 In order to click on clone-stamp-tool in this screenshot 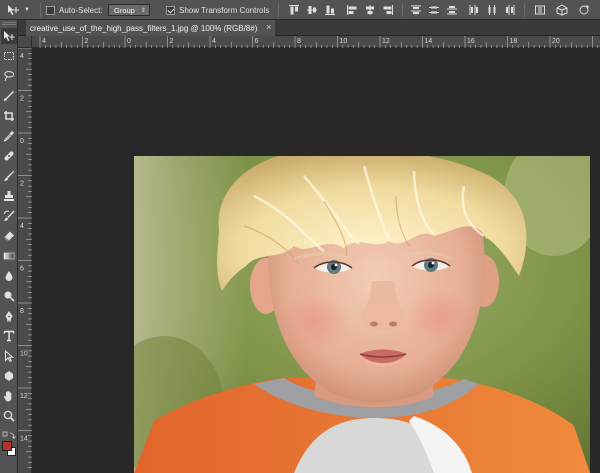, I will do `click(9, 196)`.